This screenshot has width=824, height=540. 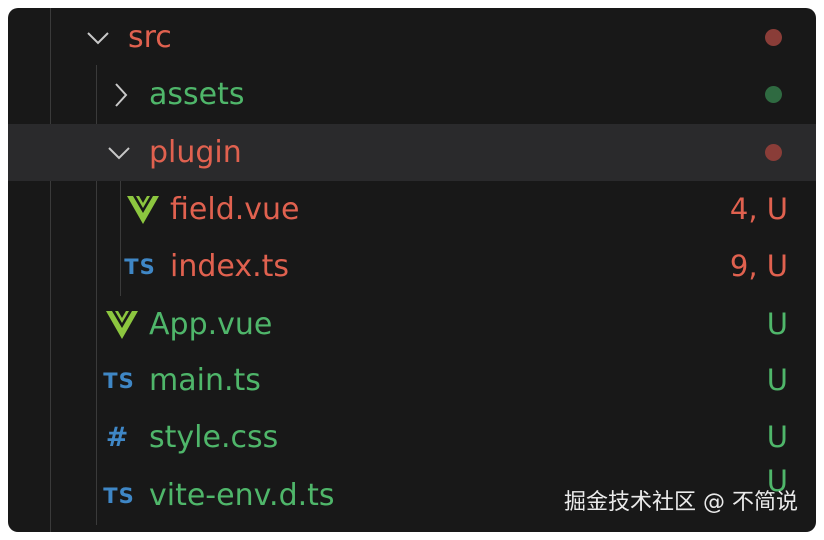 What do you see at coordinates (211, 324) in the screenshot?
I see `file-name: App.vue` at bounding box center [211, 324].